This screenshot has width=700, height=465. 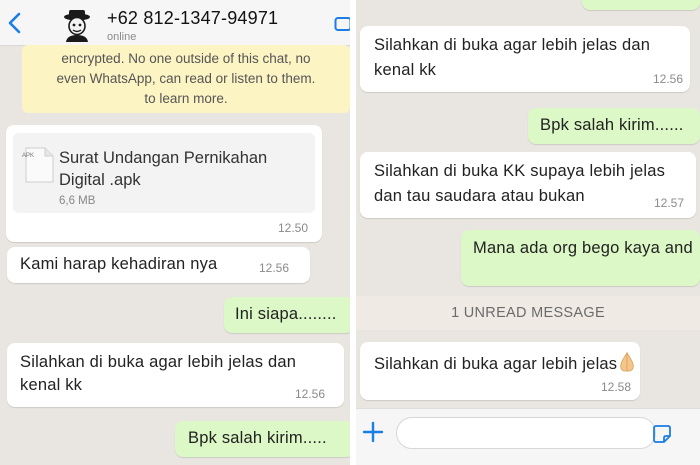 What do you see at coordinates (520, 171) in the screenshot?
I see `message-text: Silahkan di buka KK supaya lebih jelas` at bounding box center [520, 171].